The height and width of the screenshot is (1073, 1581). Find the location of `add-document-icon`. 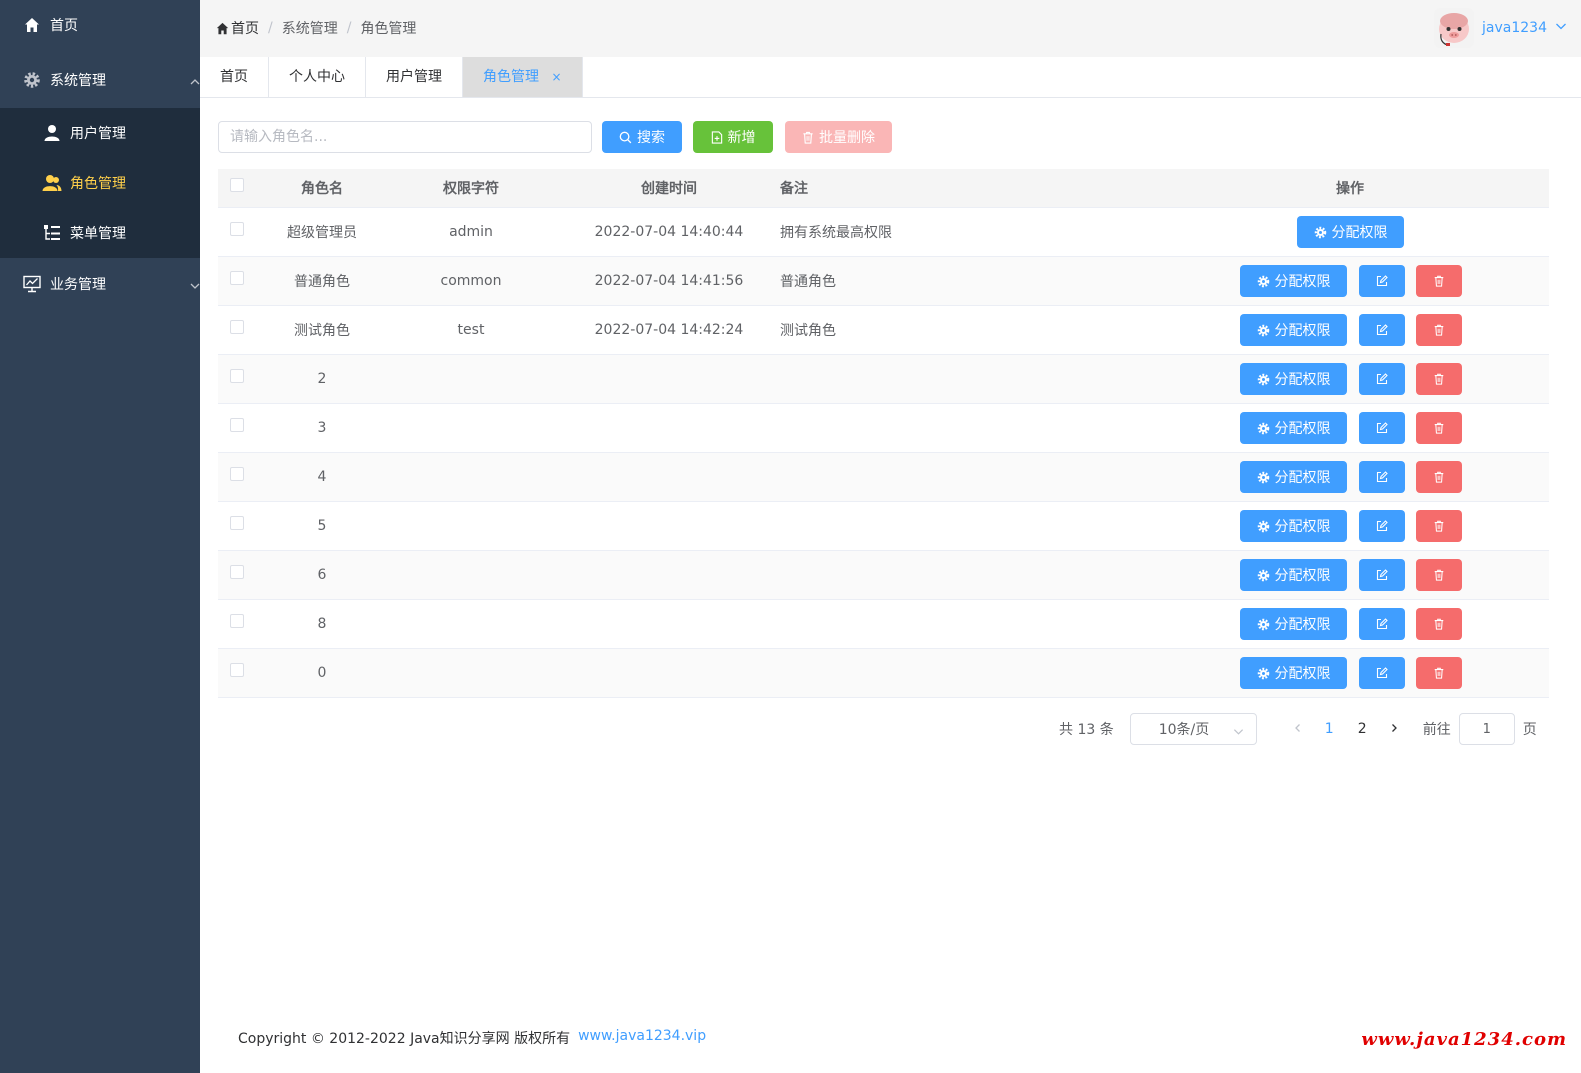

add-document-icon is located at coordinates (716, 137).